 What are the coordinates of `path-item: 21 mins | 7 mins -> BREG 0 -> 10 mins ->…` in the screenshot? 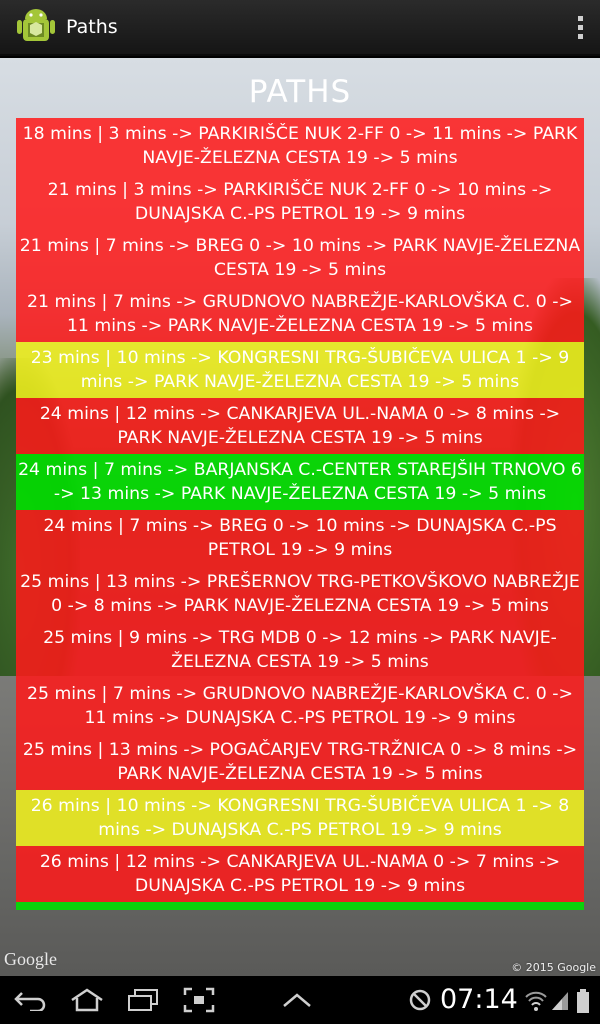 It's located at (300, 258).